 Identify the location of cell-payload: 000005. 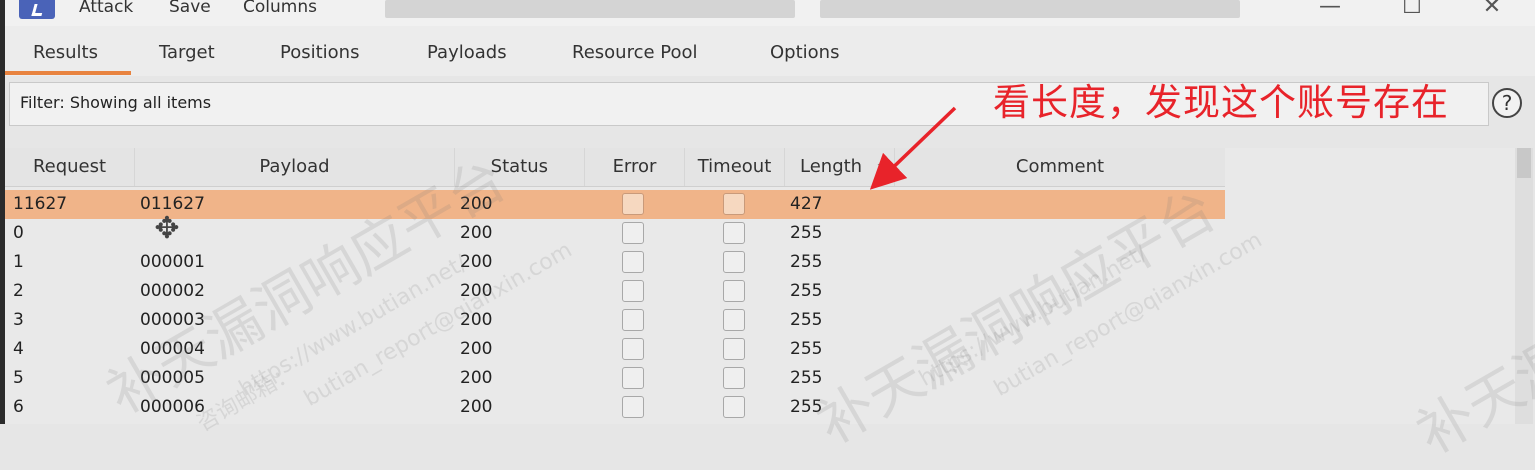
(172, 378).